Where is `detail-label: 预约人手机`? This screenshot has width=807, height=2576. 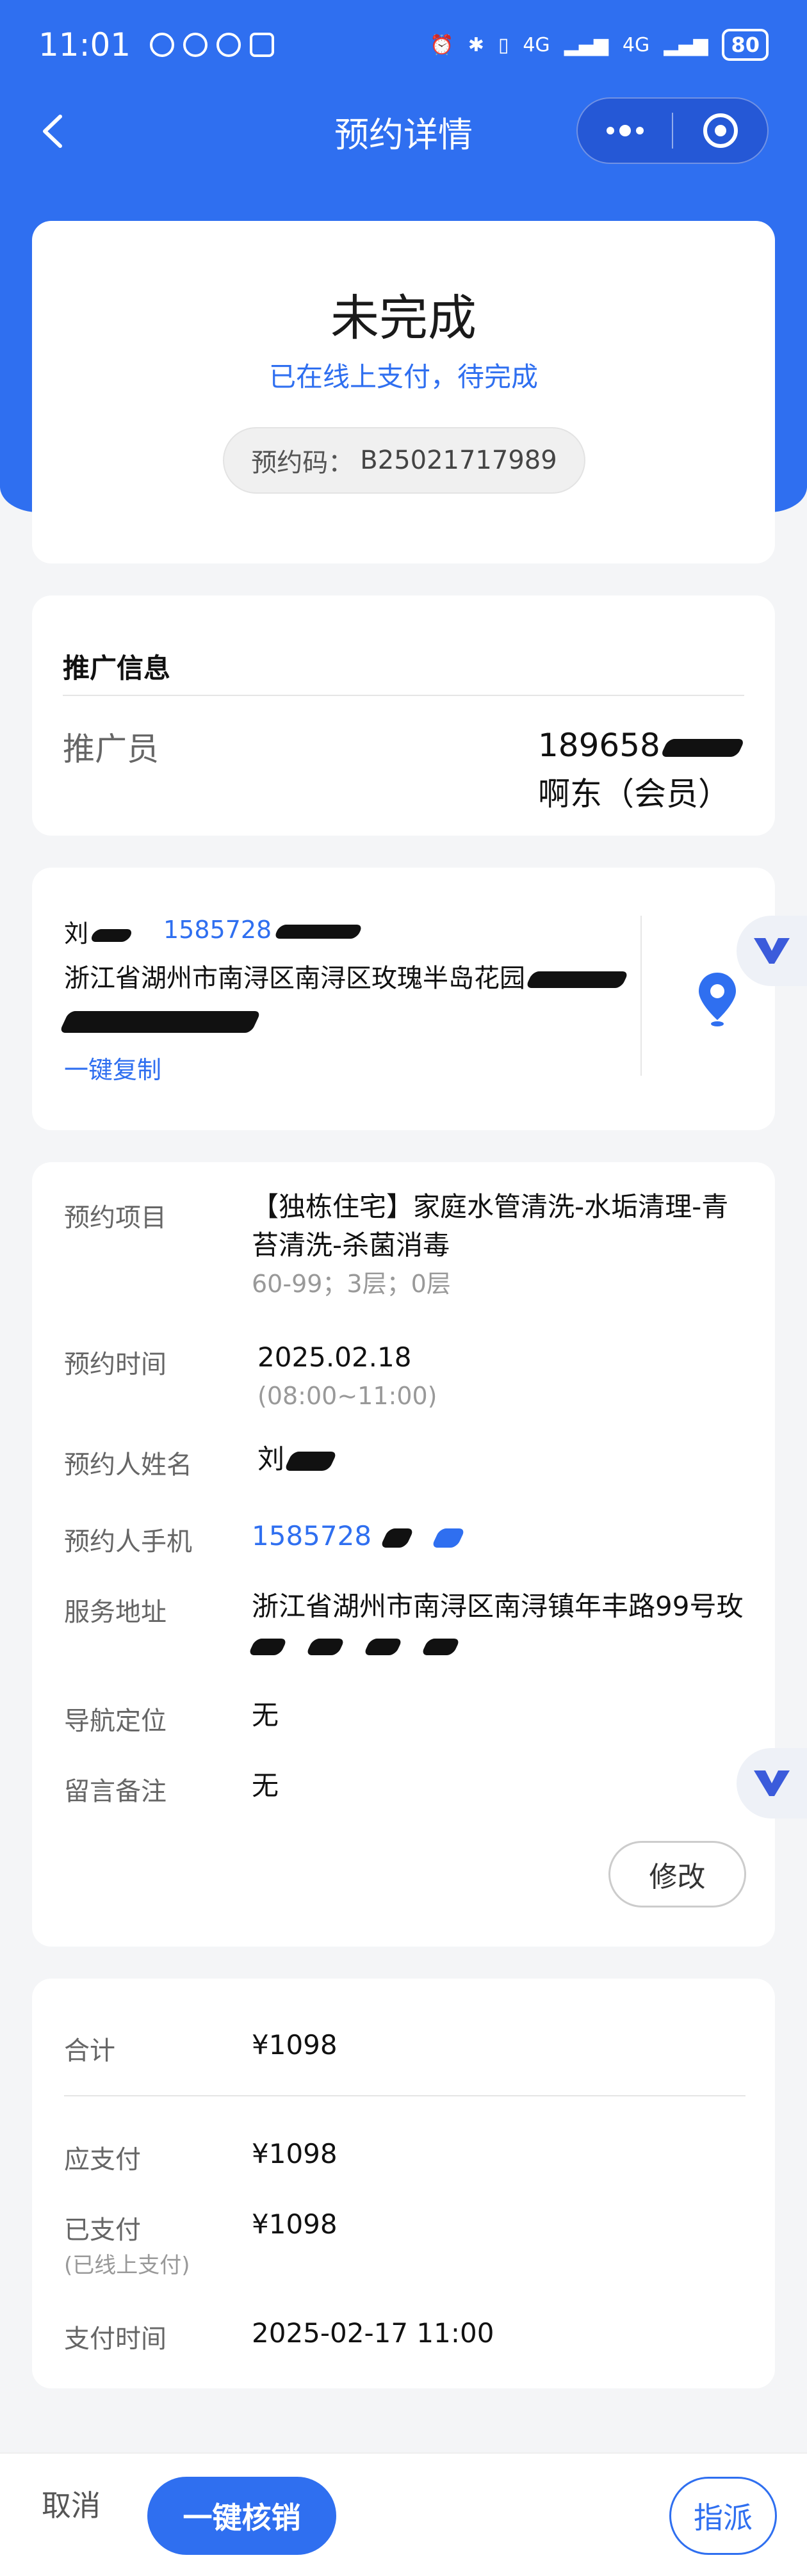
detail-label: 预约人手机 is located at coordinates (128, 1542).